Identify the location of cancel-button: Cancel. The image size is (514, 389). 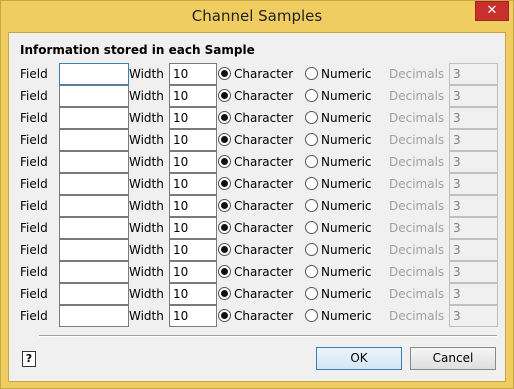
(453, 358).